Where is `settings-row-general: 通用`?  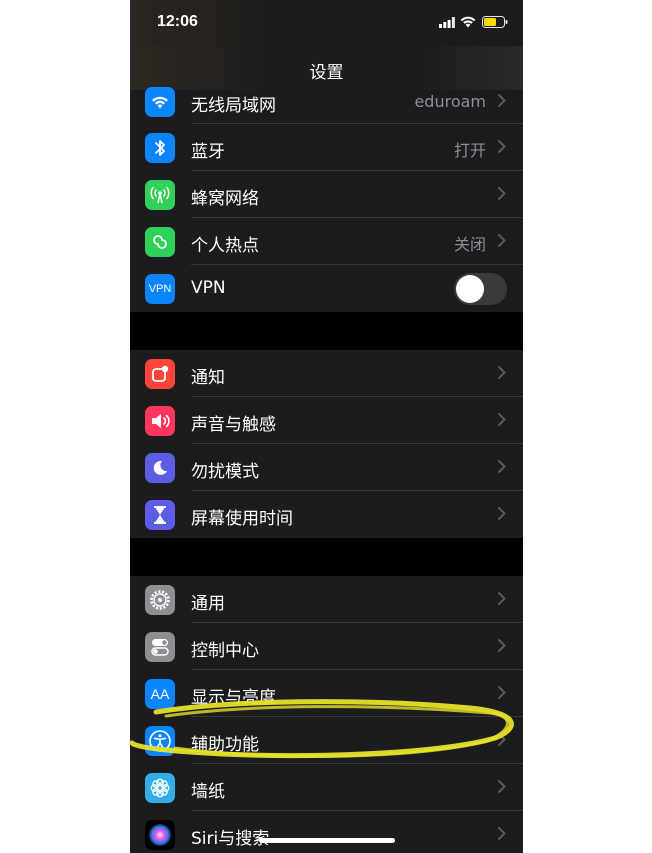
settings-row-general: 通用 is located at coordinates (326, 599).